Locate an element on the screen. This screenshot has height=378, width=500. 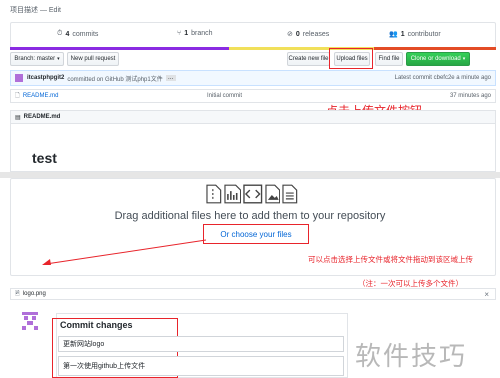
commits-icon: ⏱ is located at coordinates (60, 33).